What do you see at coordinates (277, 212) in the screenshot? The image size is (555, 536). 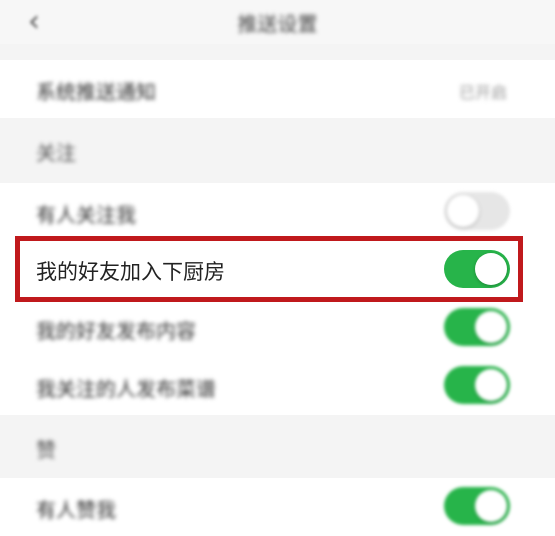 I see `someone-follows-row: 有人关注我` at bounding box center [277, 212].